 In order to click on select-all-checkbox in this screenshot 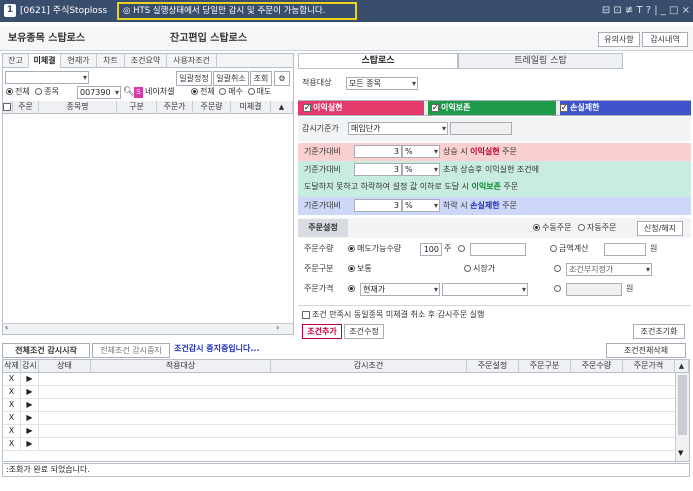, I will do `click(8, 107)`.